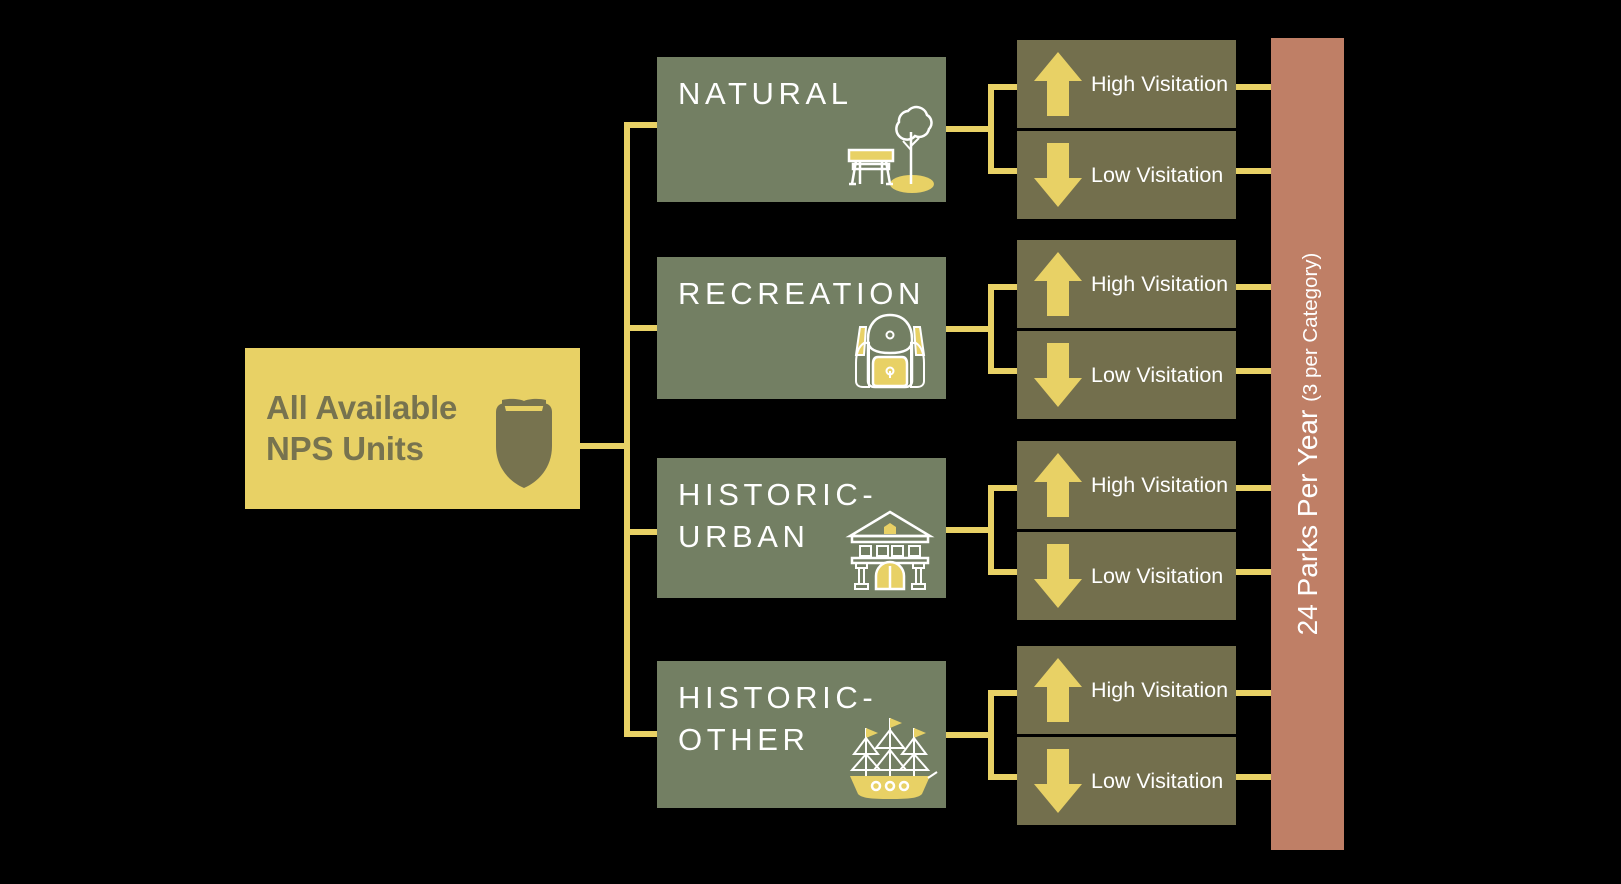 The width and height of the screenshot is (1621, 884). What do you see at coordinates (890, 149) in the screenshot?
I see `tree-and-bench-icon` at bounding box center [890, 149].